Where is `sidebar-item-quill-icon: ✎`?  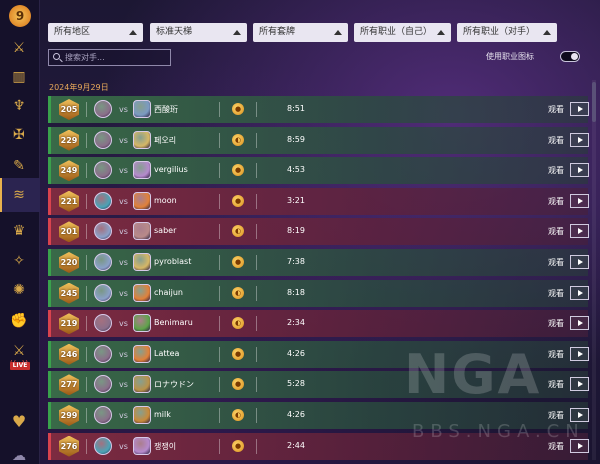 sidebar-item-quill-icon: ✎ is located at coordinates (19, 166).